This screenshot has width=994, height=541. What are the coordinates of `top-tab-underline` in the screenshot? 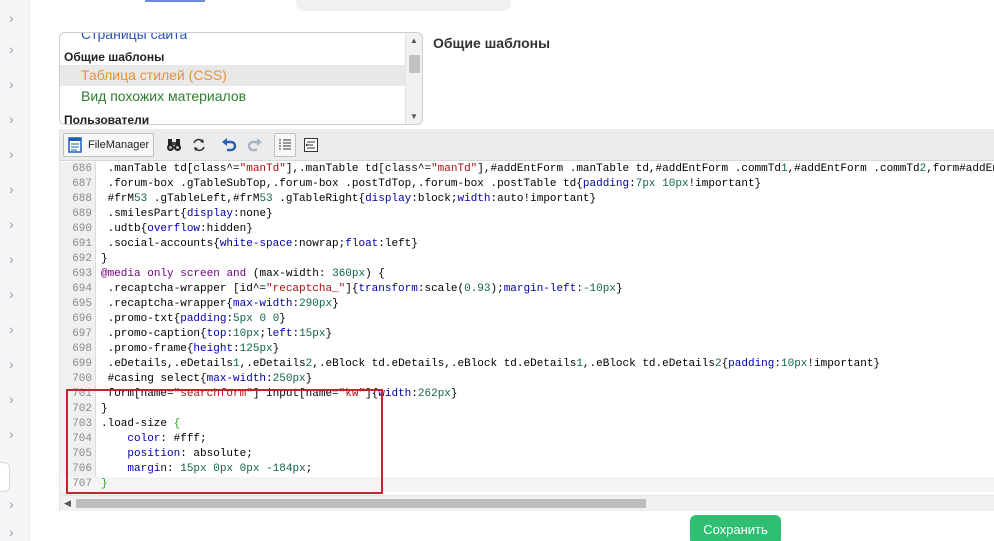 It's located at (180, 1).